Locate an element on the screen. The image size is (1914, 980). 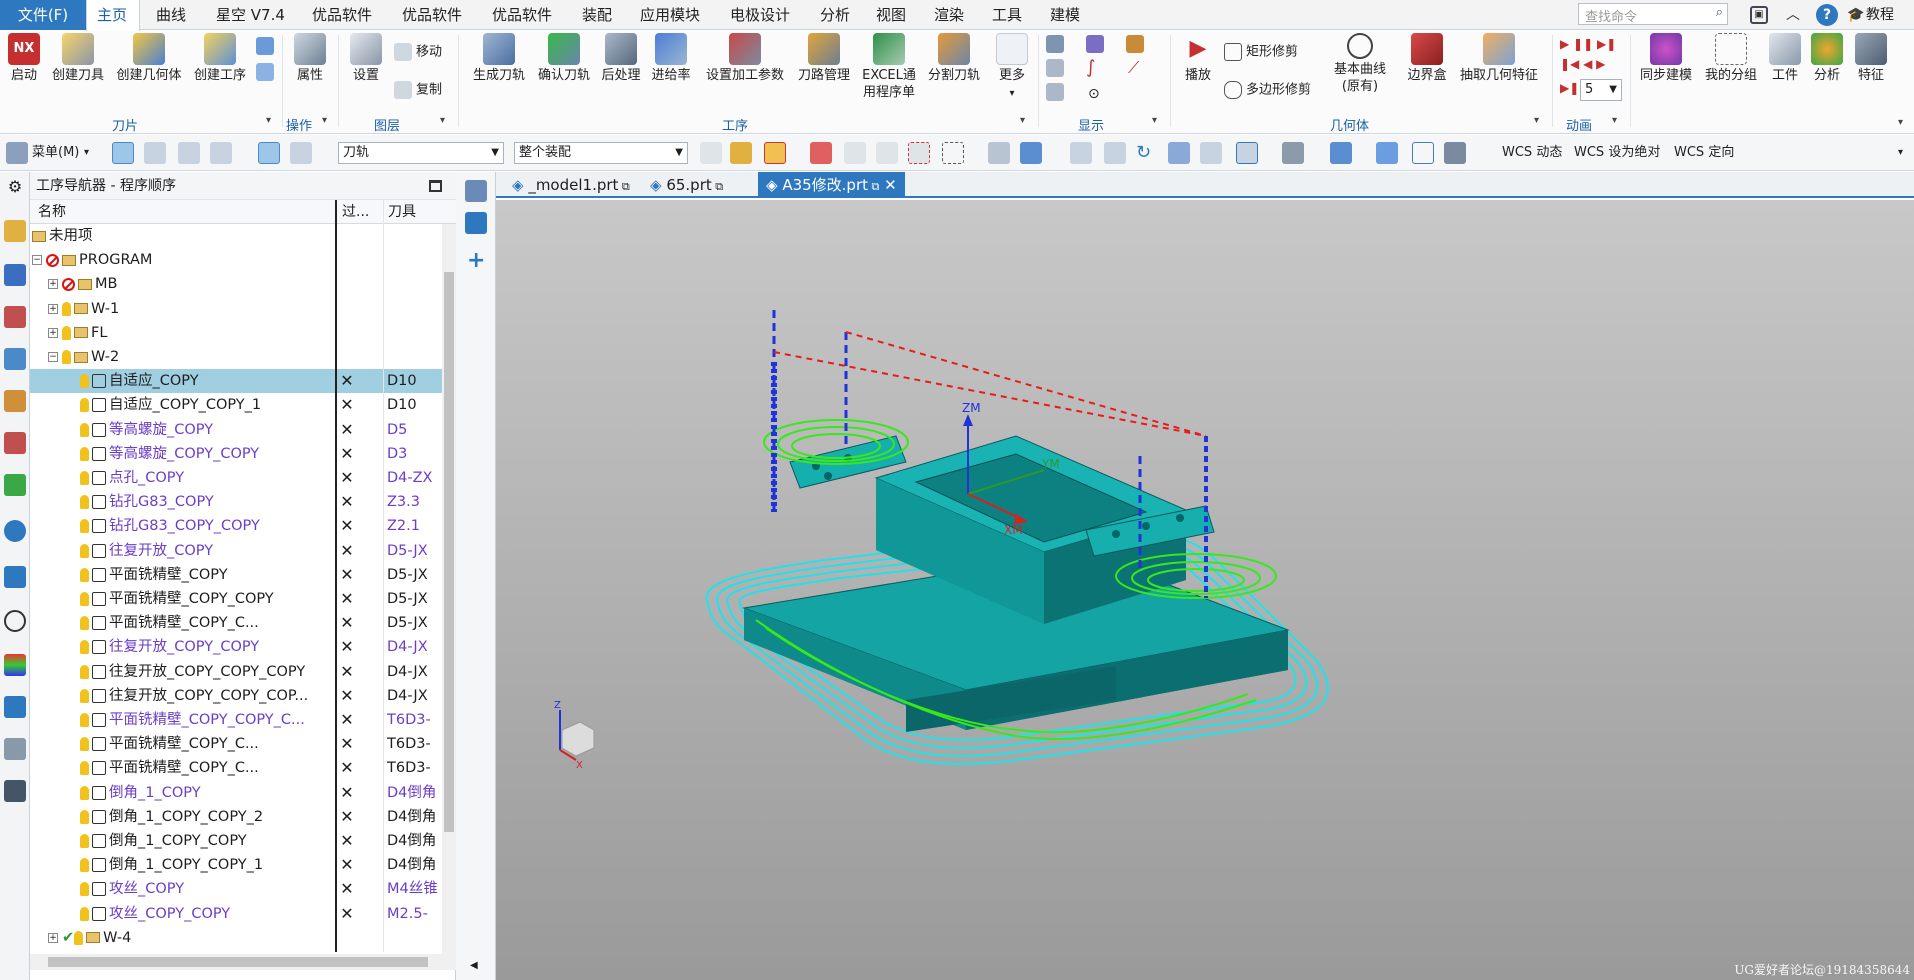
collapse-left-icon: ◀ is located at coordinates (474, 965).